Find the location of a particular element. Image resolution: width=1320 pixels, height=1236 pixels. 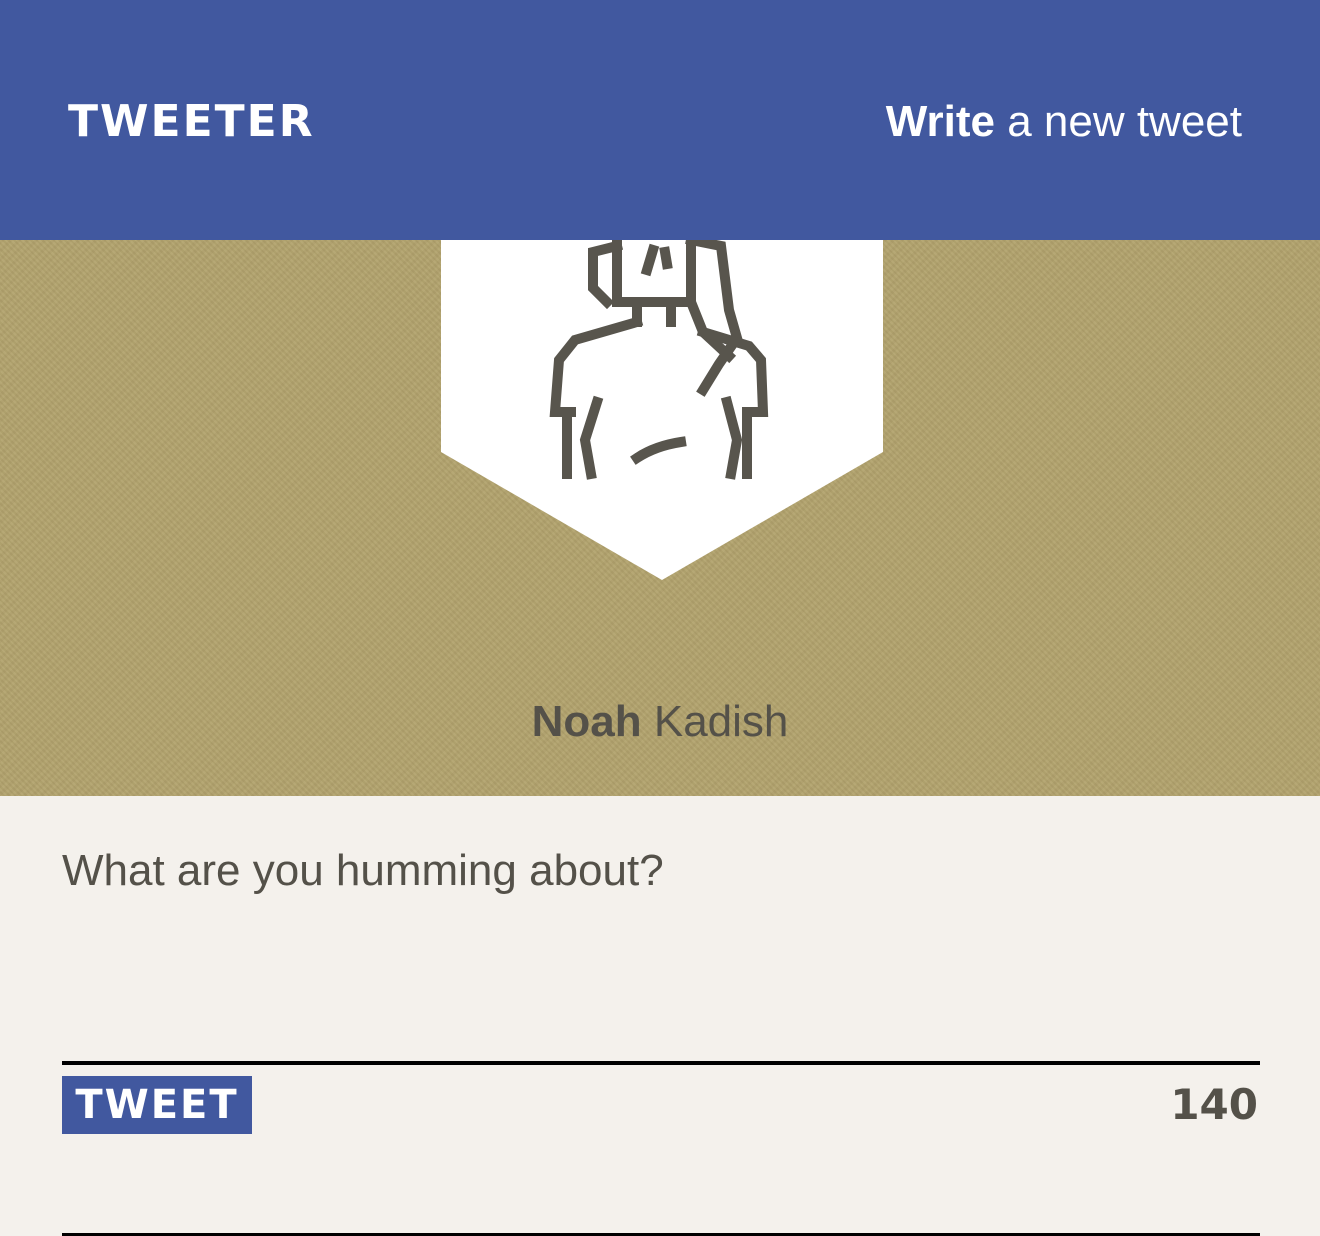

user-last-name: Kadish is located at coordinates (721, 721).